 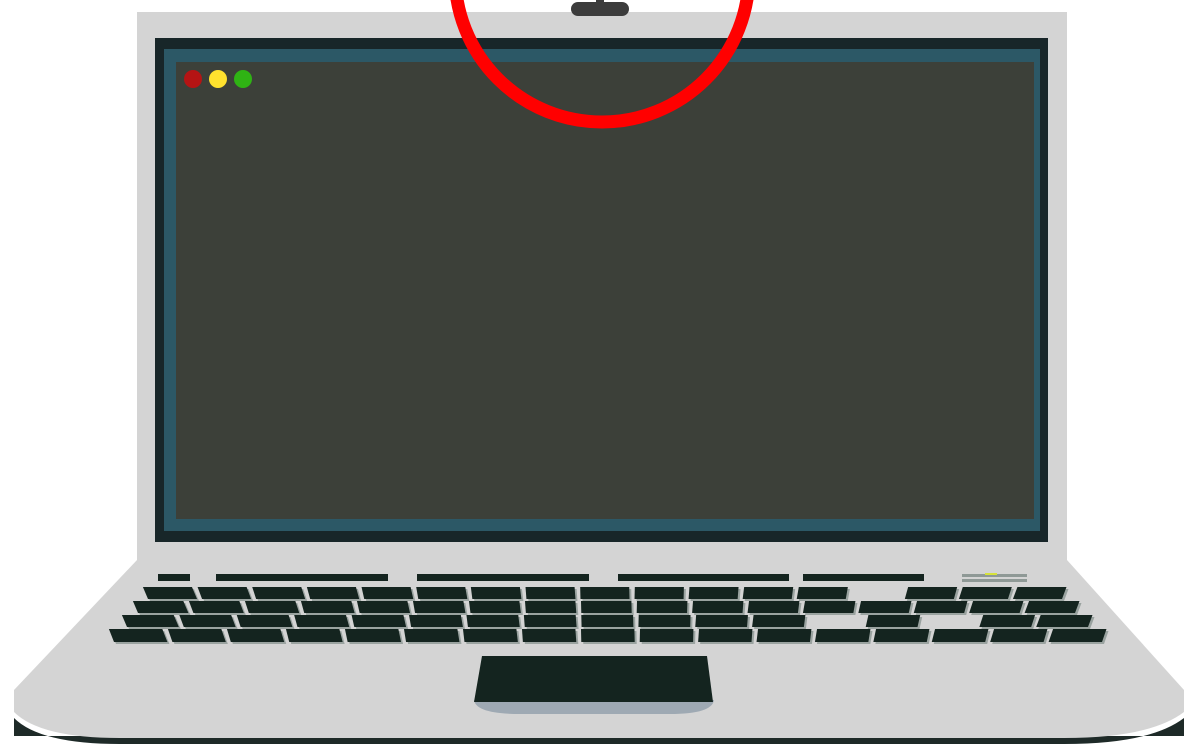 I want to click on webcam-stem, so click(x=600, y=3).